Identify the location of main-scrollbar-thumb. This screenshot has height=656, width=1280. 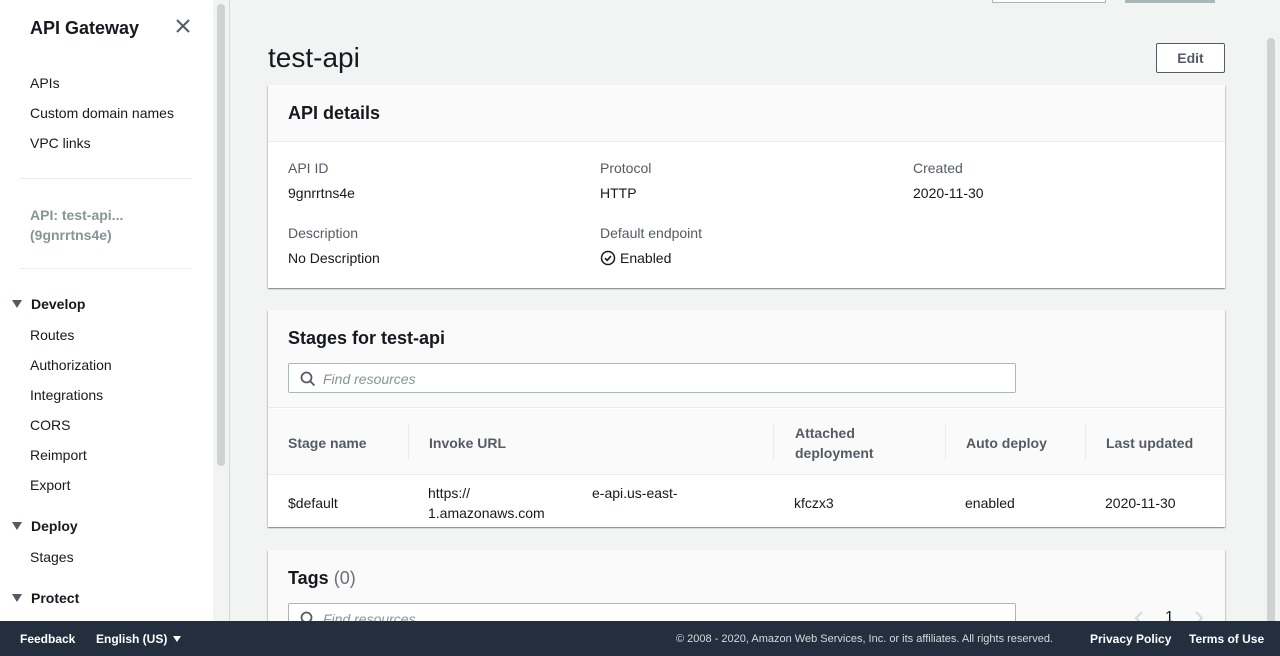
(1271, 333).